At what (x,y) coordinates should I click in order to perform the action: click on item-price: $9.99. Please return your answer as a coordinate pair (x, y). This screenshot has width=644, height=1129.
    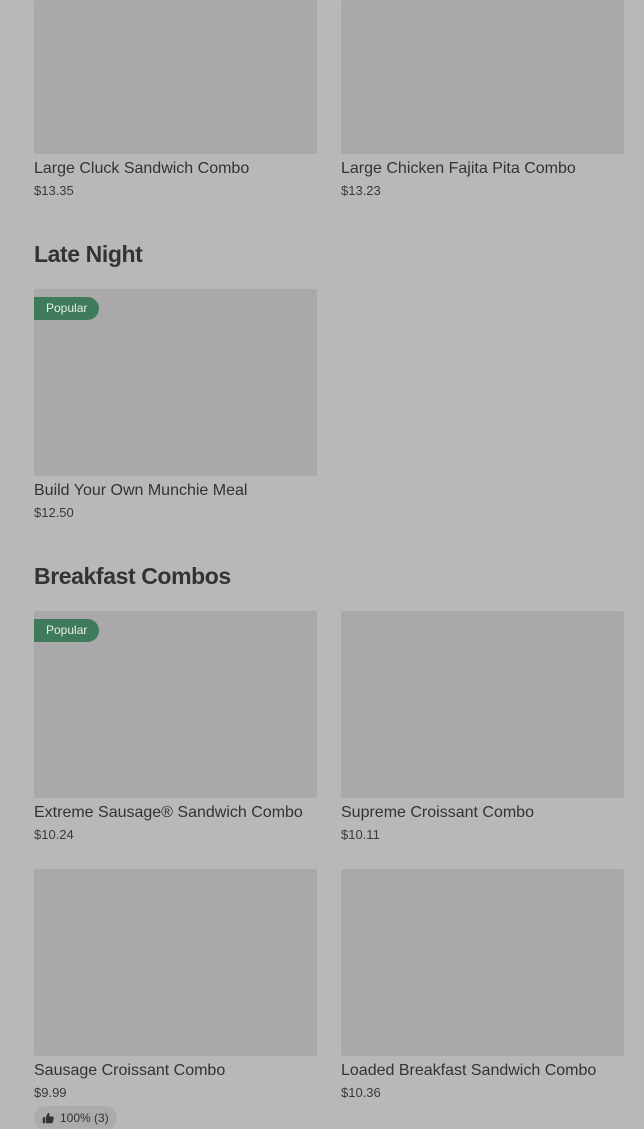
    Looking at the image, I should click on (50, 1092).